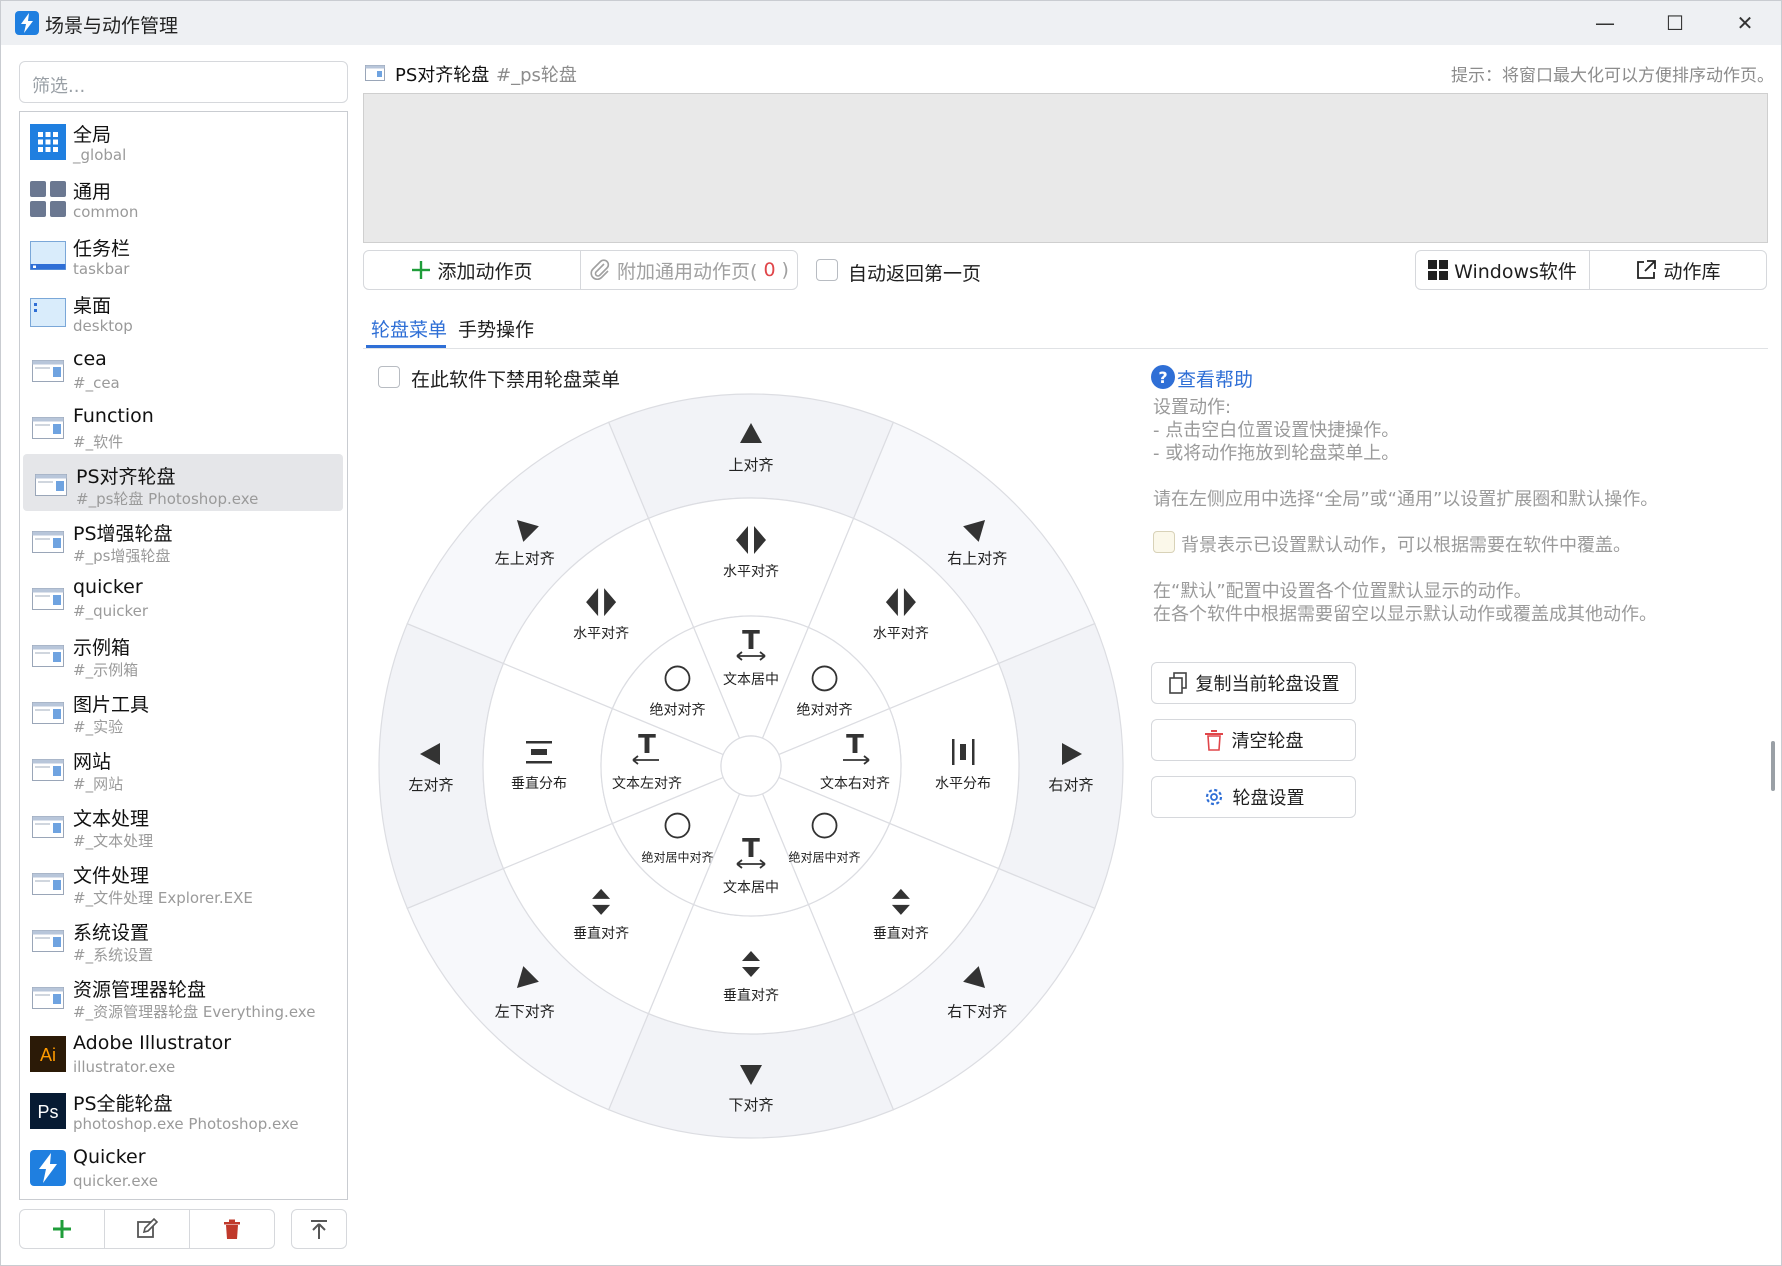 This screenshot has width=1782, height=1266. What do you see at coordinates (47, 1112) in the screenshot?
I see `svg-text: Ps` at bounding box center [47, 1112].